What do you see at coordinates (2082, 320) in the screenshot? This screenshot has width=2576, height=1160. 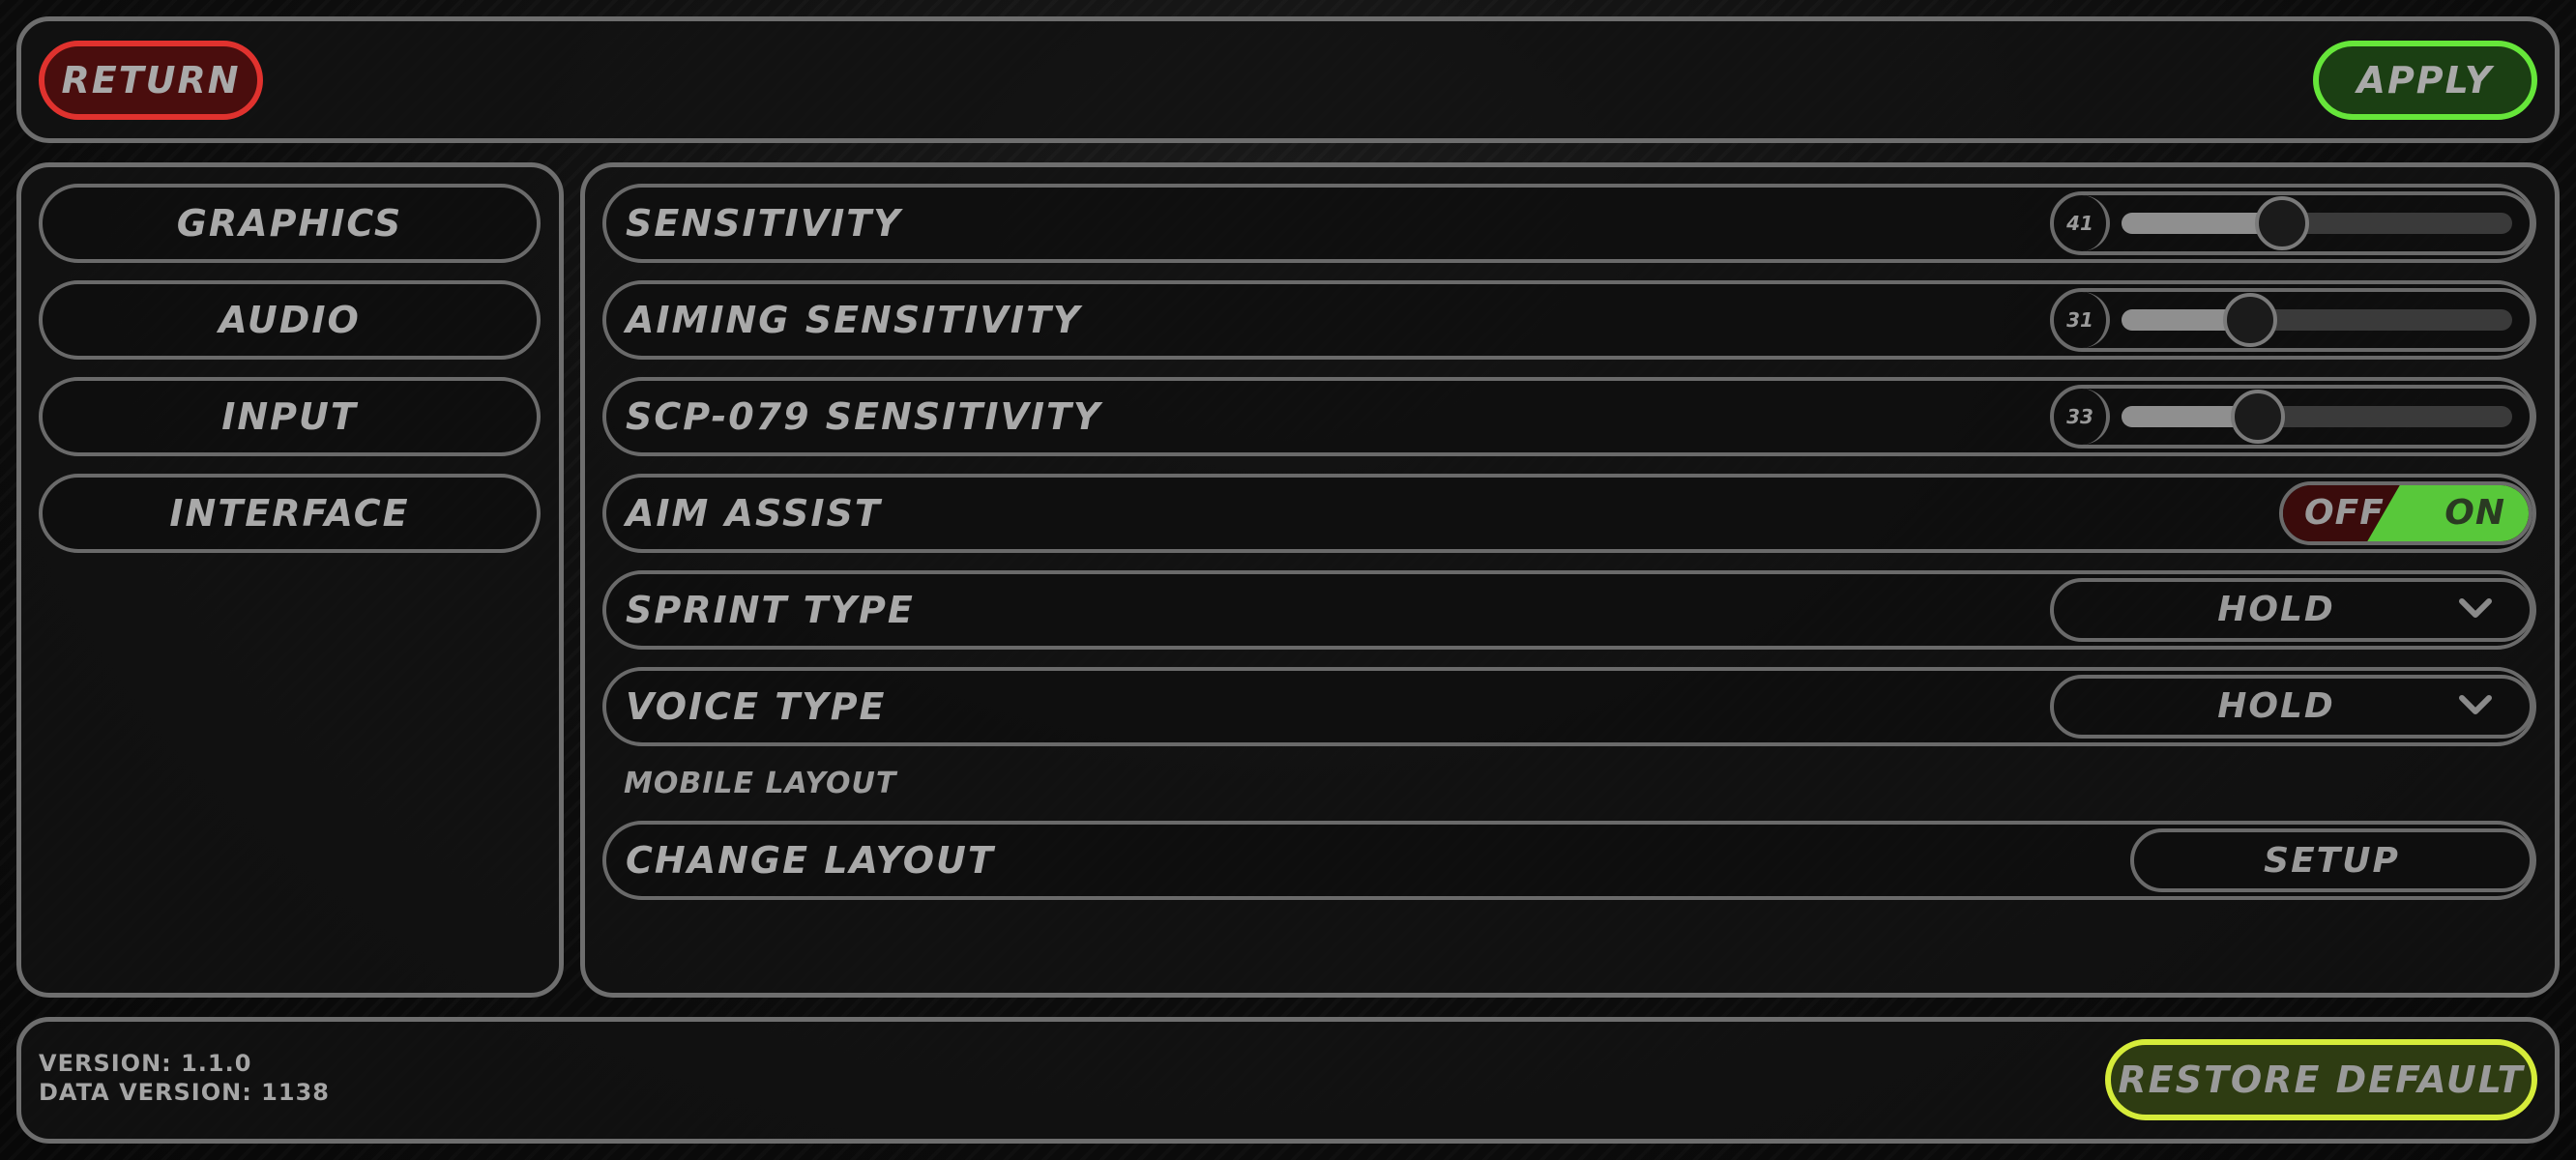 I see `slider-value-badge: 31` at bounding box center [2082, 320].